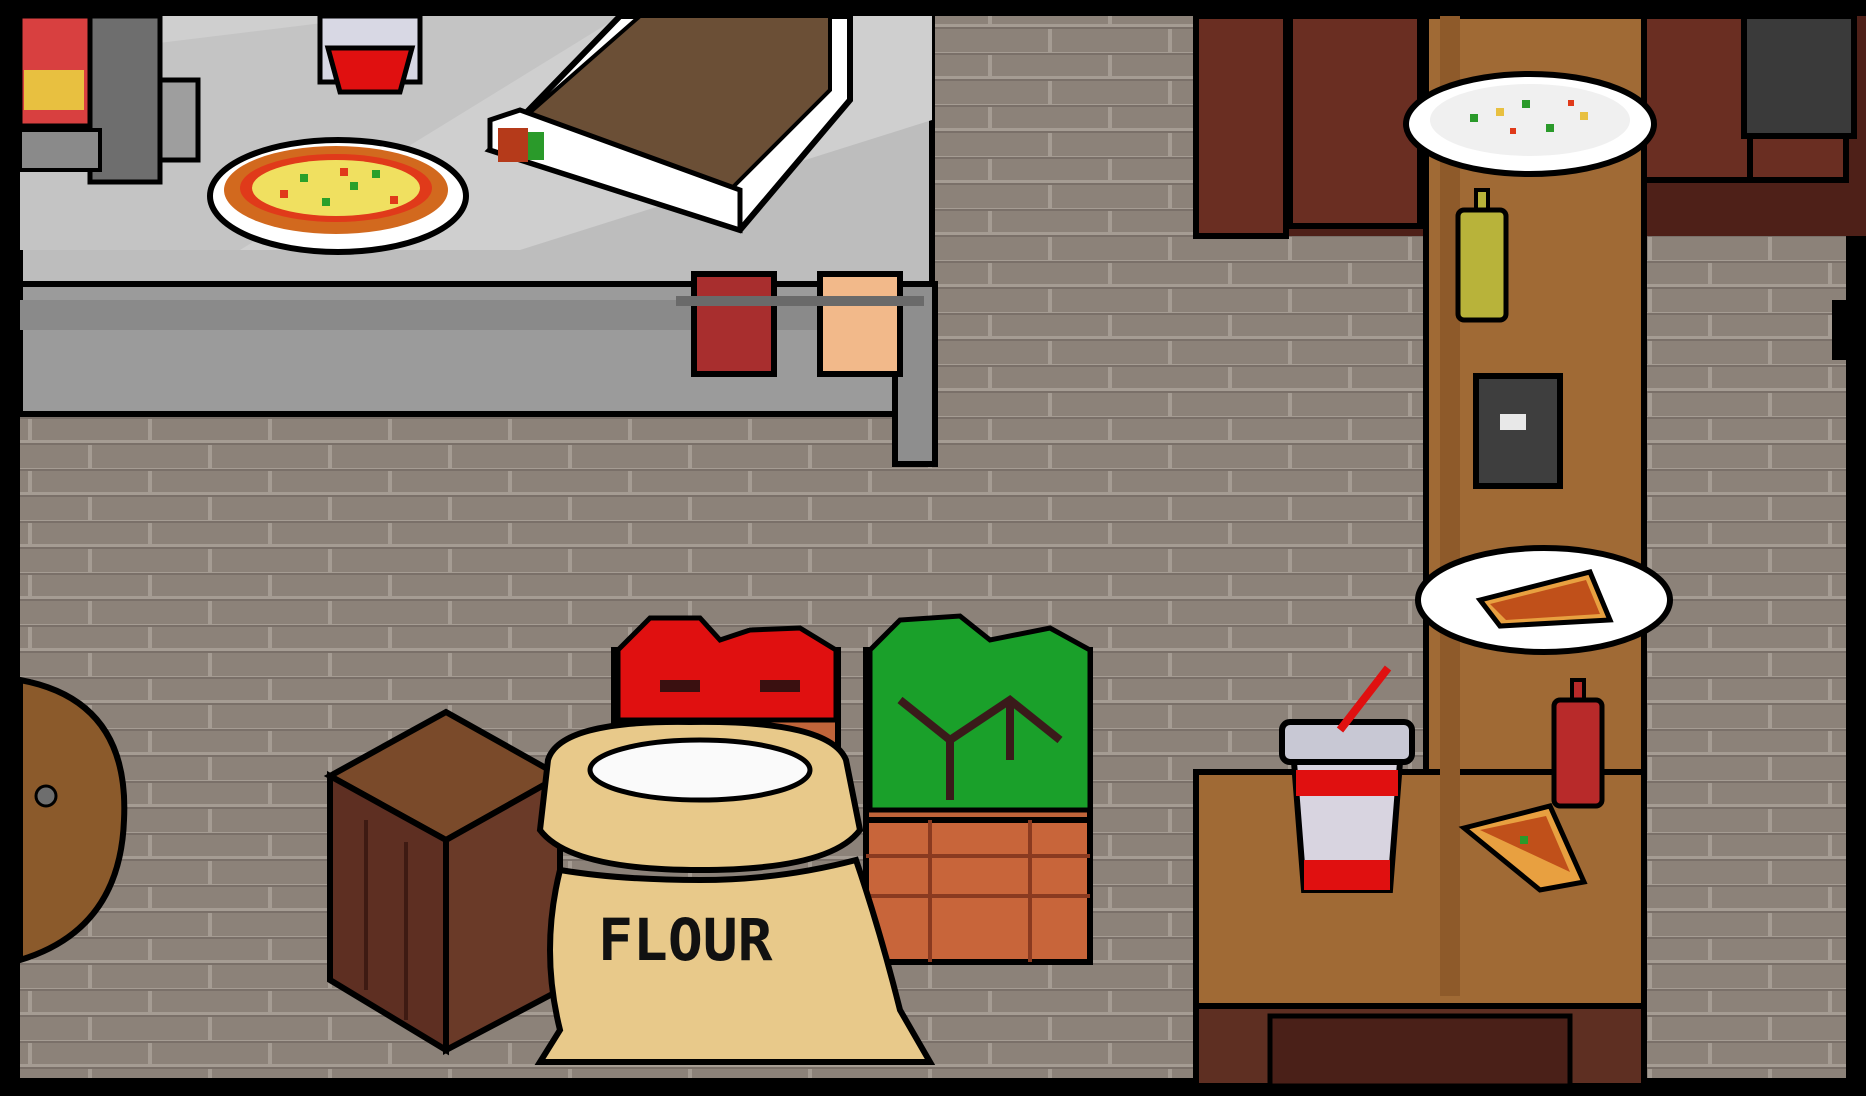 This screenshot has width=1866, height=1096. What do you see at coordinates (370, 54) in the screenshot?
I see `counter-cup` at bounding box center [370, 54].